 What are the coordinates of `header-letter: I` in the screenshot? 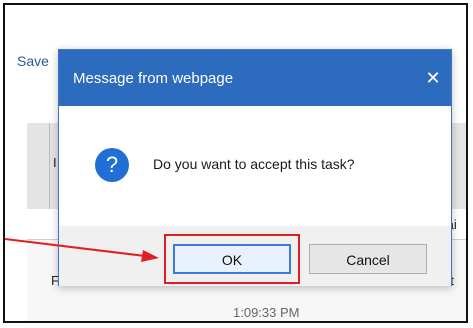 It's located at (55, 162).